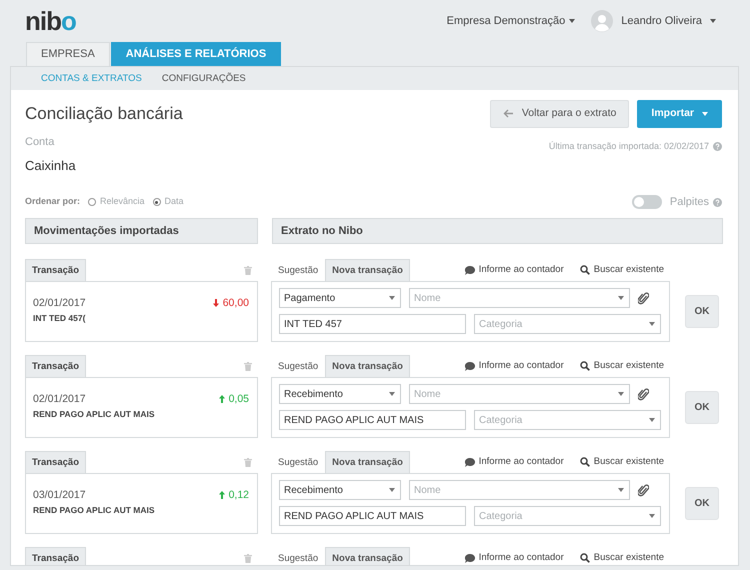 This screenshot has width=750, height=570. I want to click on account-label: Conta, so click(40, 142).